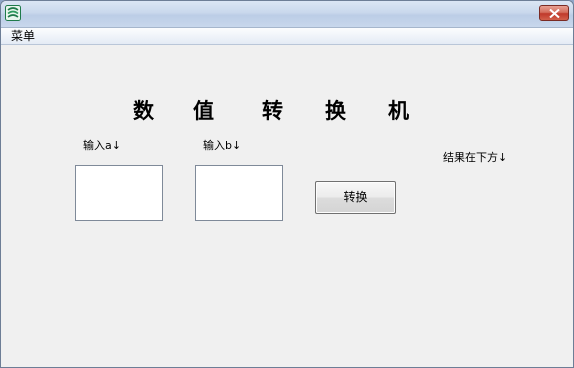 The image size is (574, 368). Describe the element at coordinates (335, 111) in the screenshot. I see `title-char: 换` at that location.